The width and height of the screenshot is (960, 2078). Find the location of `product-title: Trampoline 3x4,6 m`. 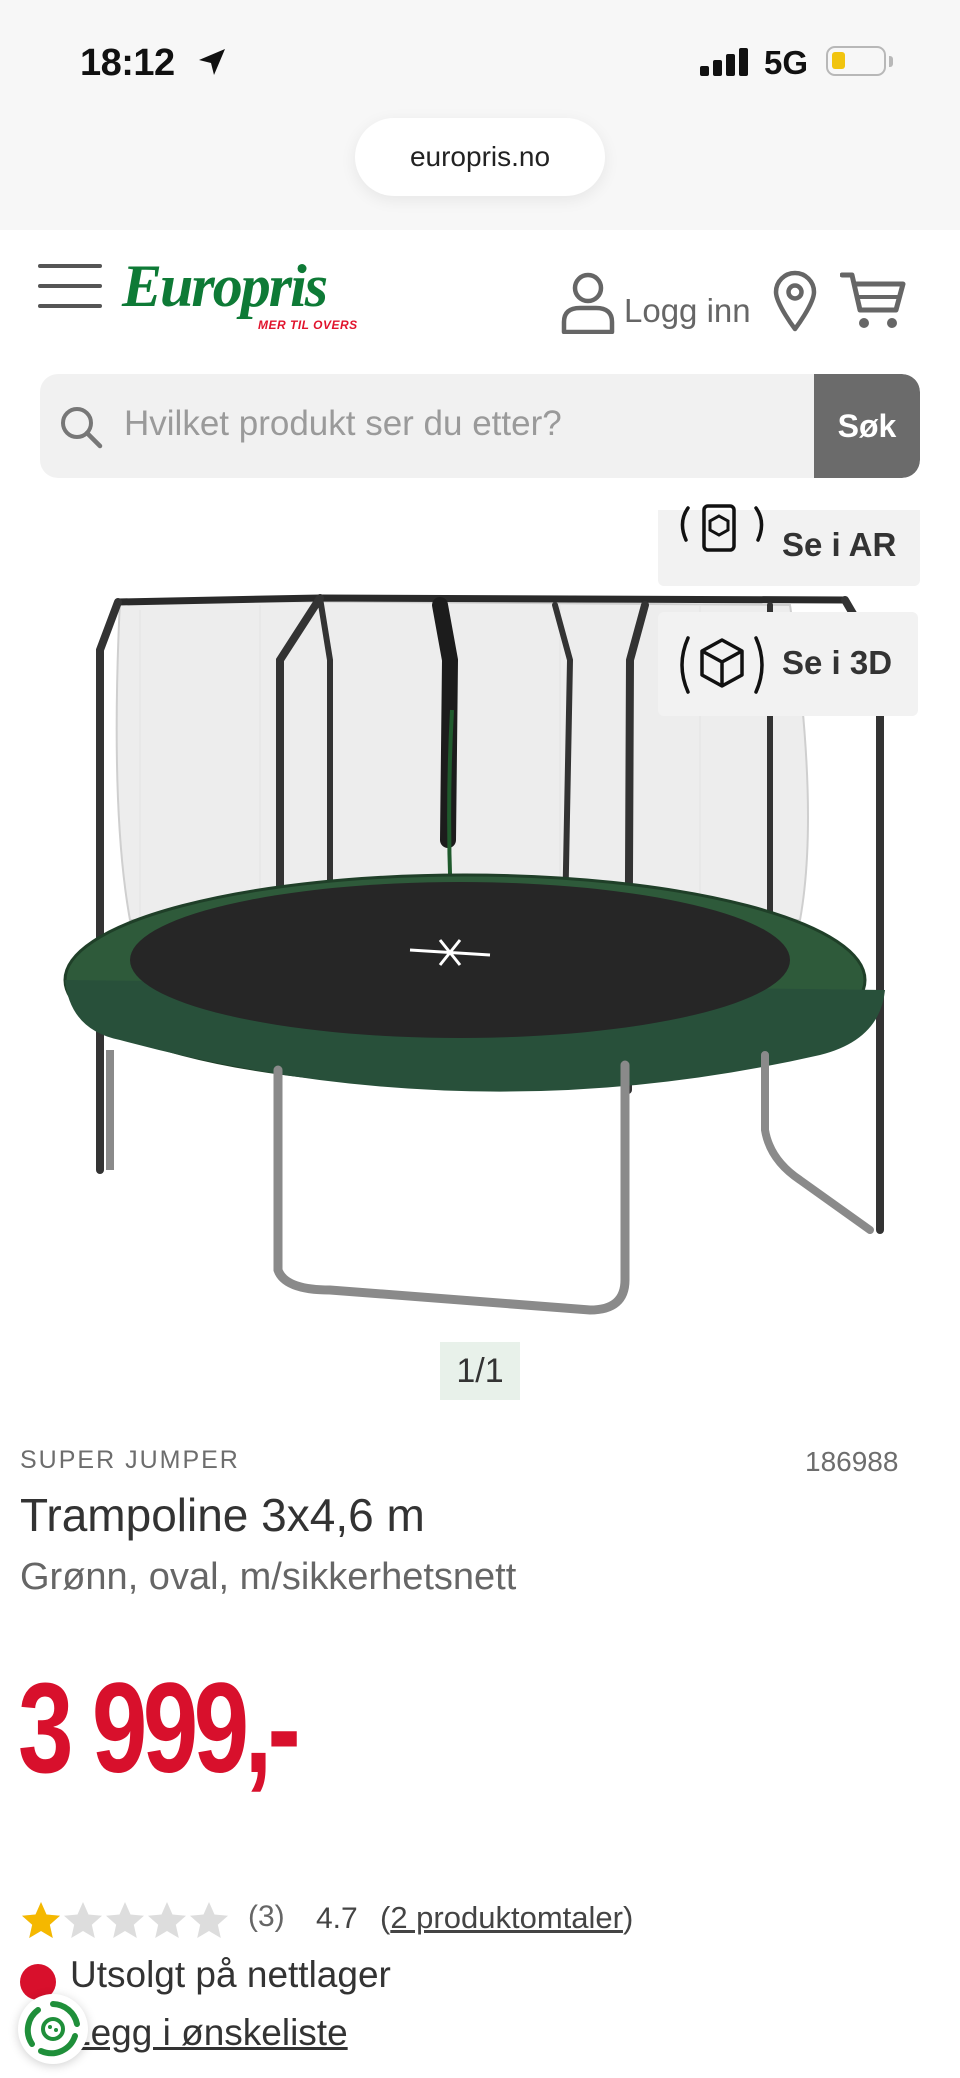

product-title: Trampoline 3x4,6 m is located at coordinates (222, 1515).